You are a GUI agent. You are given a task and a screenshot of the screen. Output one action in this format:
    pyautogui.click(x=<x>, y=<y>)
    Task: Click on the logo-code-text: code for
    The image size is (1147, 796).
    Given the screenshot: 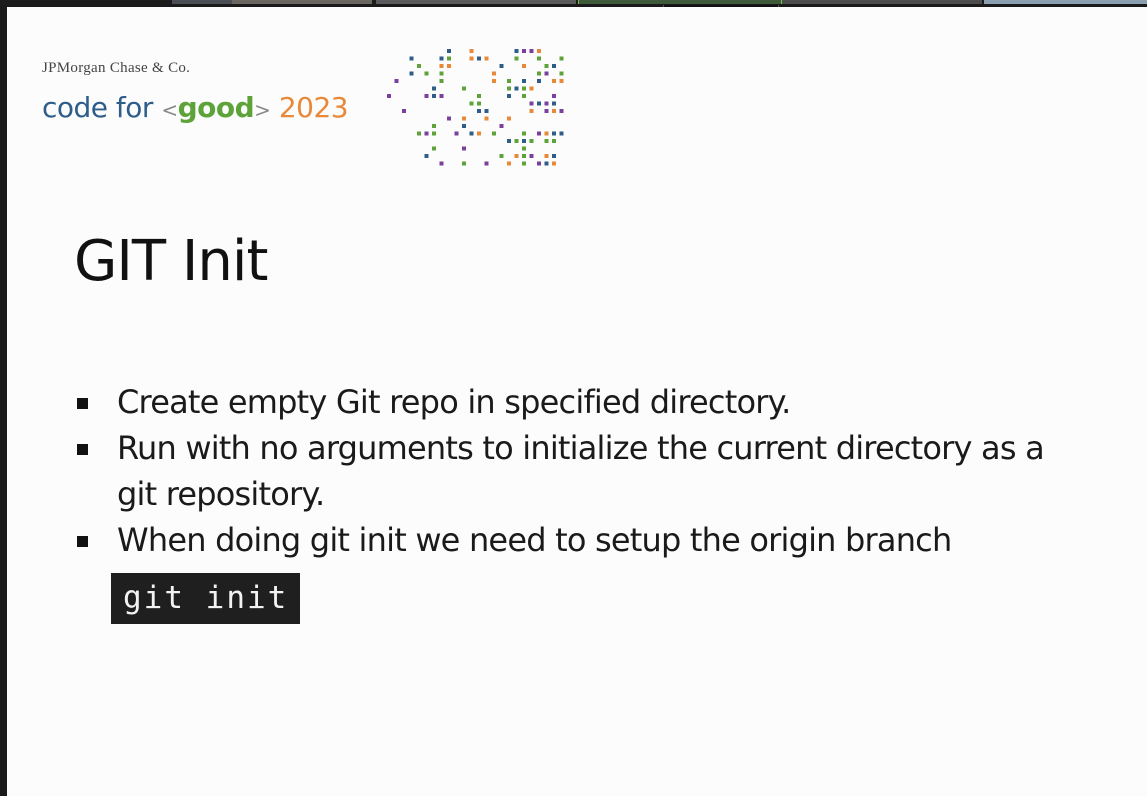 What is the action you would take?
    pyautogui.click(x=97, y=107)
    